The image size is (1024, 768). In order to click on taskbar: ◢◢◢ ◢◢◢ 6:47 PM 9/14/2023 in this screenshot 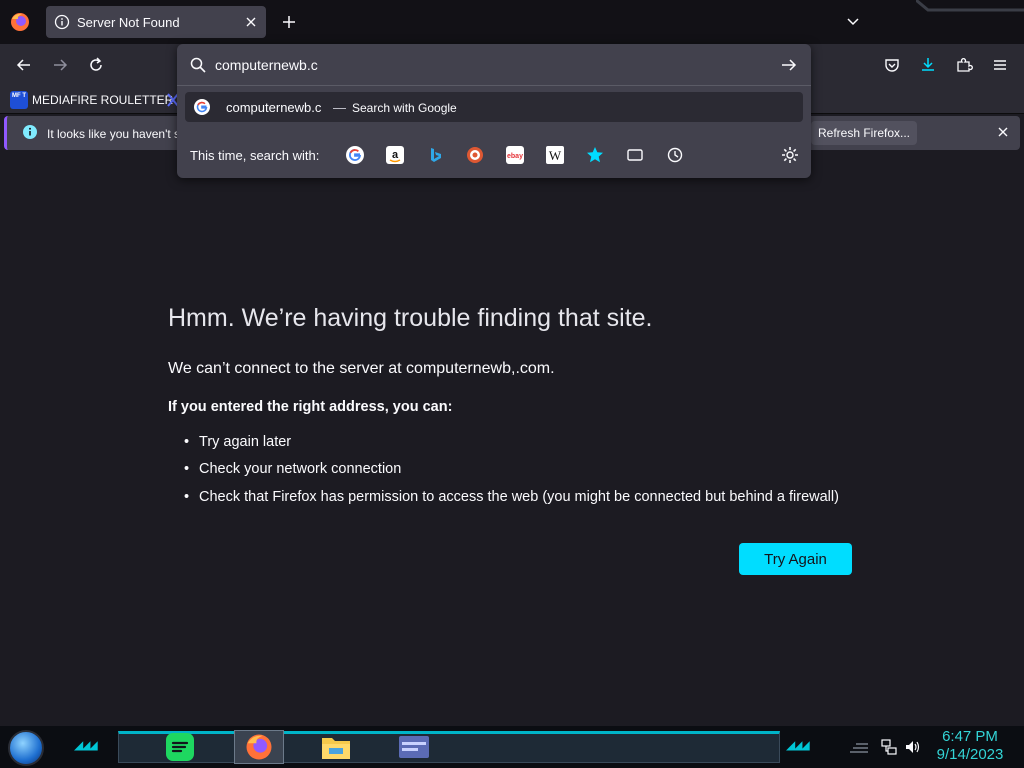, I will do `click(512, 747)`.